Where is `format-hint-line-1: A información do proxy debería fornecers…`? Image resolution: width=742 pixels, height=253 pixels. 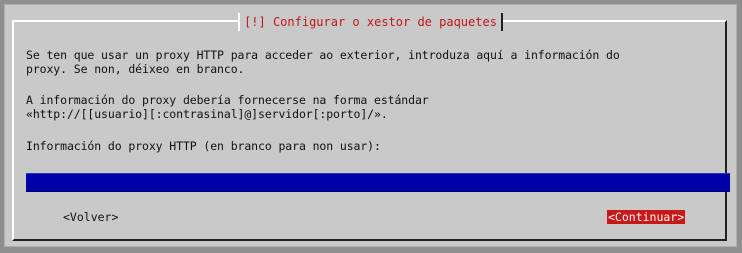 format-hint-line-1: A información do proxy debería fornecers… is located at coordinates (227, 100).